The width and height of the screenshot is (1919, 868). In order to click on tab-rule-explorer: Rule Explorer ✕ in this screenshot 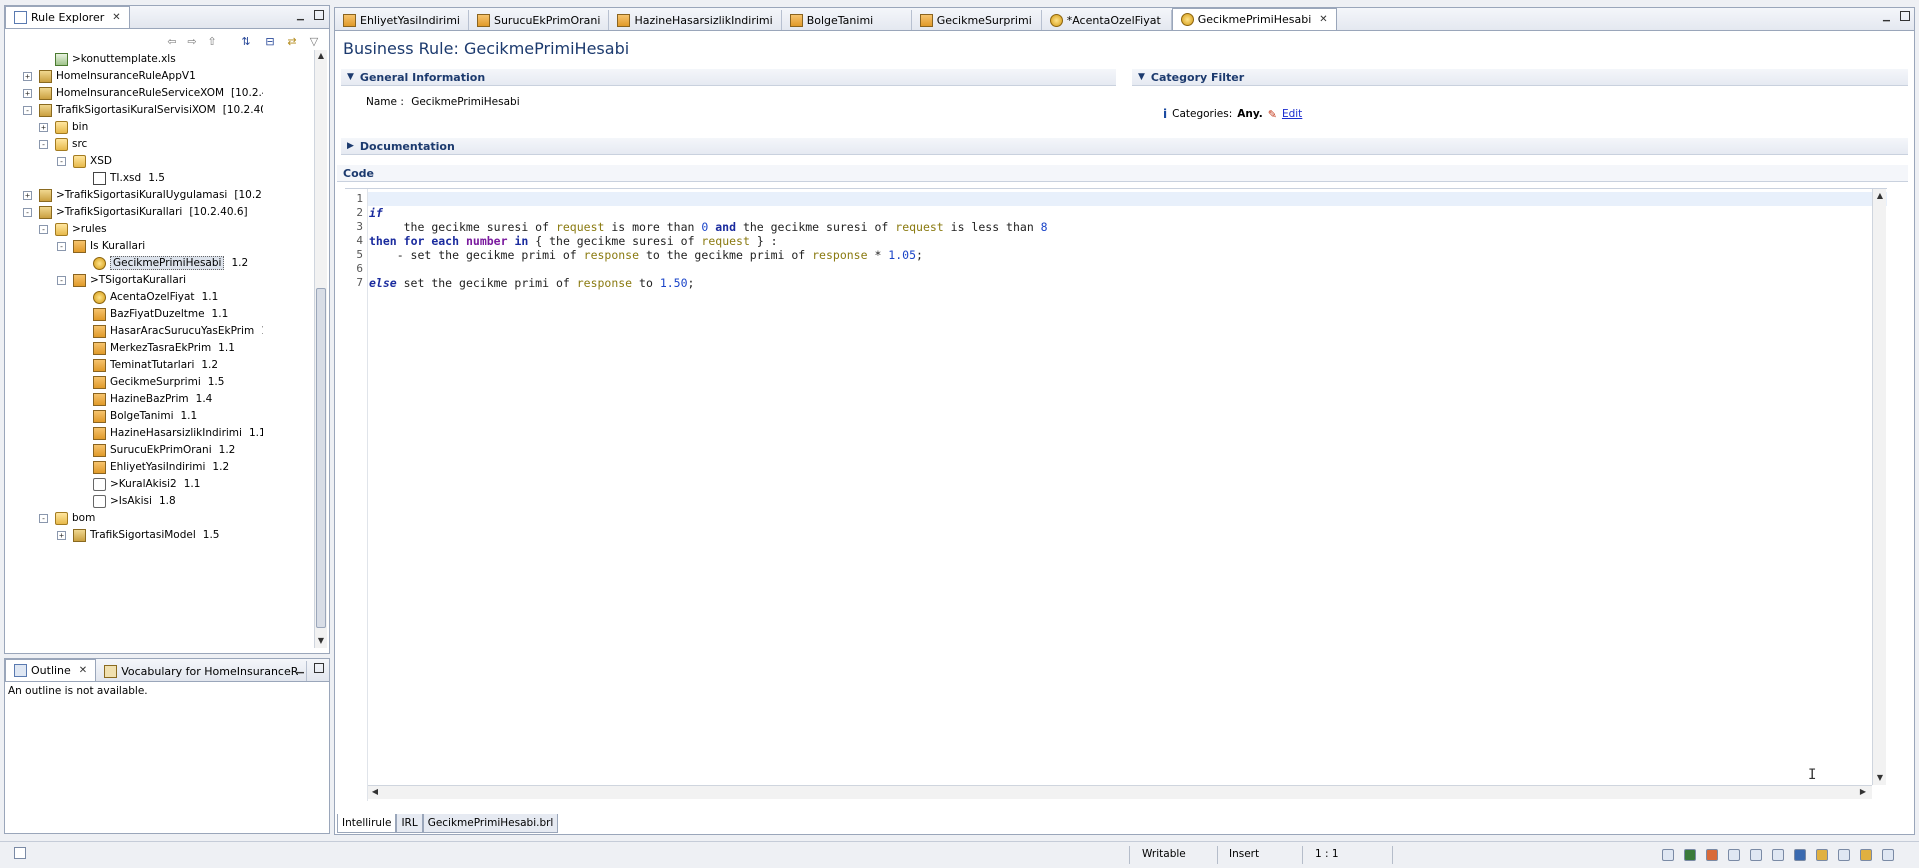, I will do `click(67, 17)`.